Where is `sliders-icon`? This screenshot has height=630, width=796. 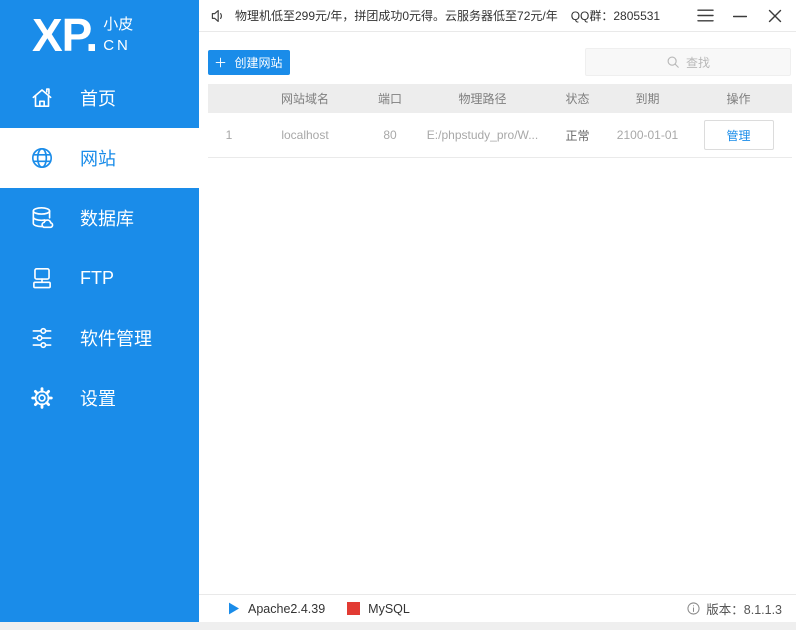 sliders-icon is located at coordinates (42, 338).